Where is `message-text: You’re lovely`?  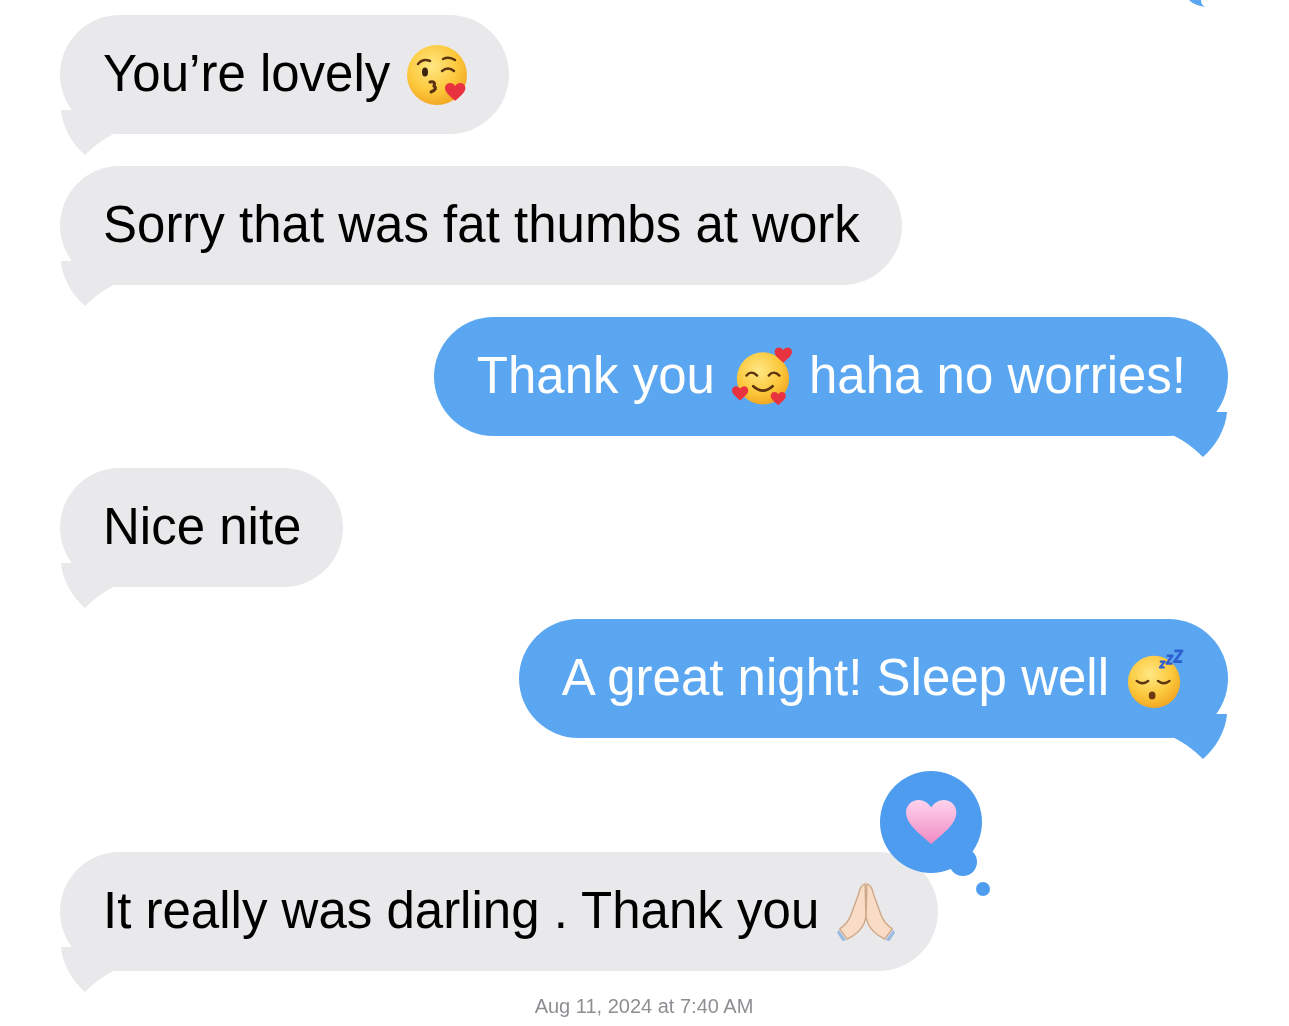
message-text: You’re lovely is located at coordinates (247, 74).